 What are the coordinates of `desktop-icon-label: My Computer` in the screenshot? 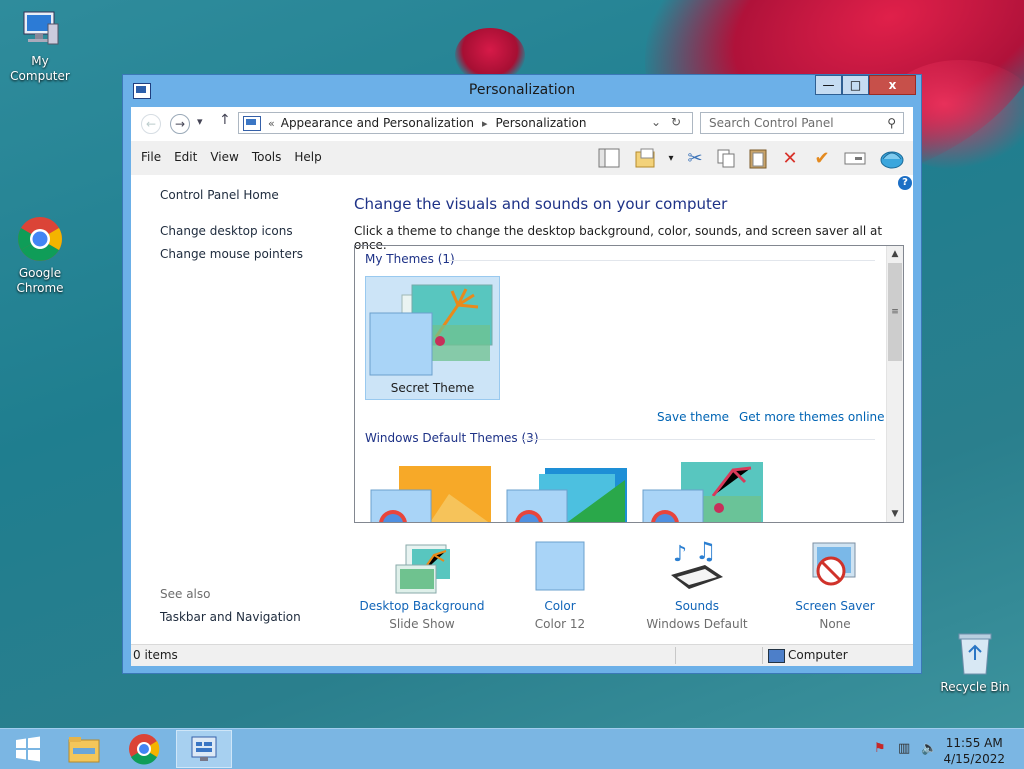 It's located at (40, 68).